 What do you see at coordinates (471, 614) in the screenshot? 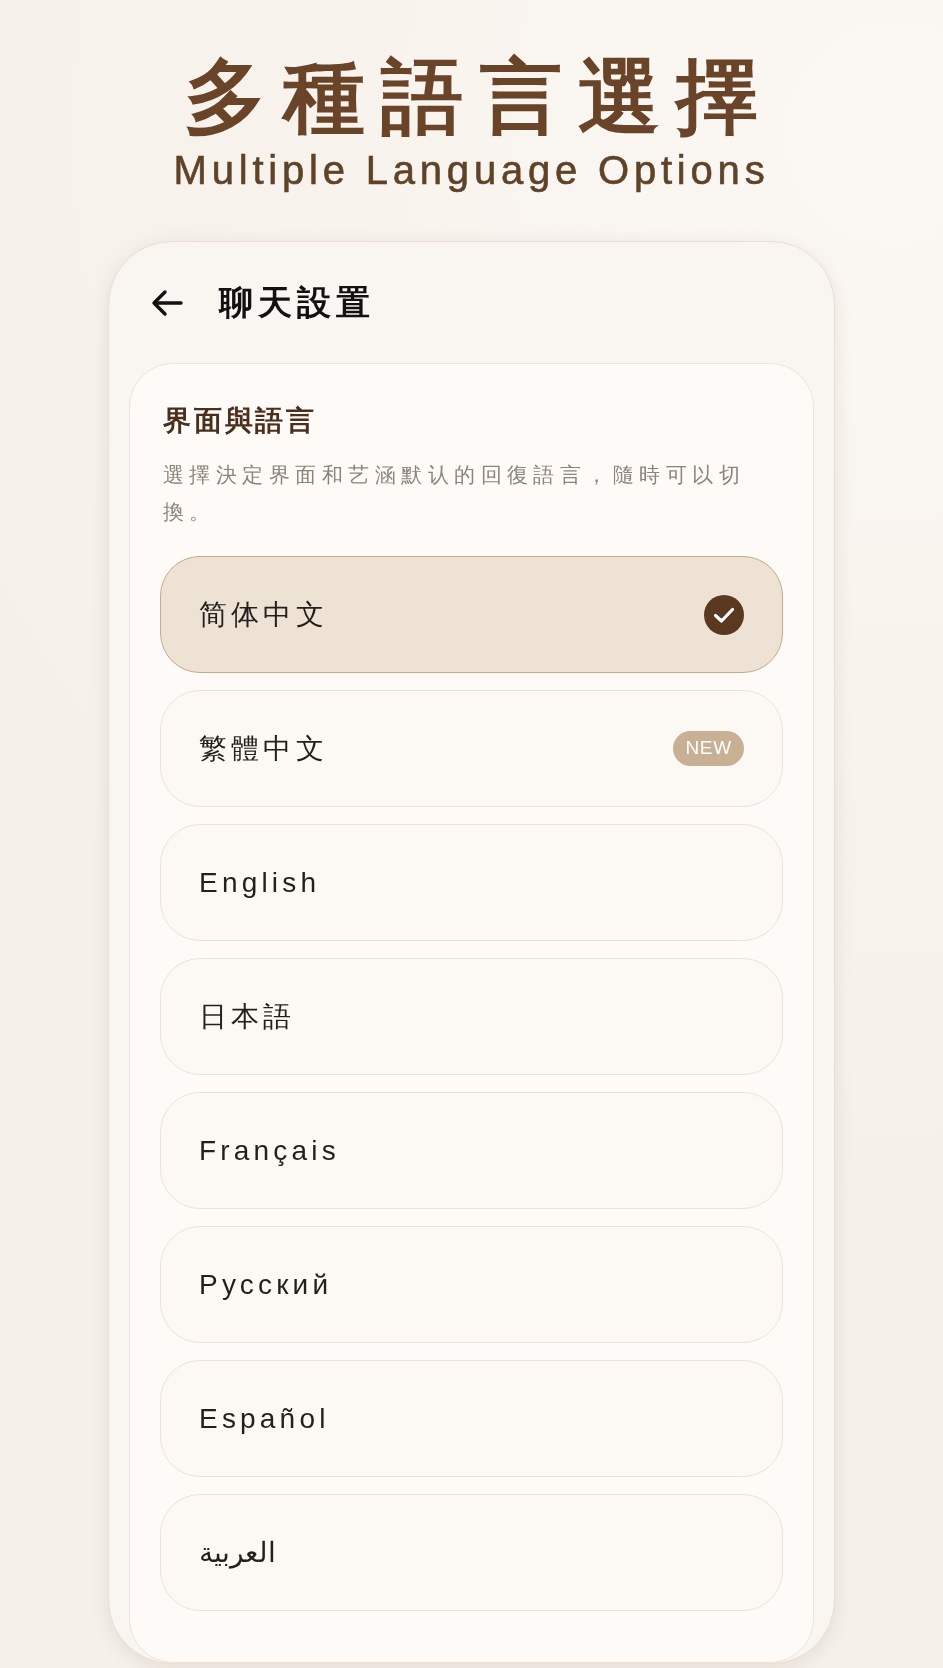
I see `language-option: 简体中文` at bounding box center [471, 614].